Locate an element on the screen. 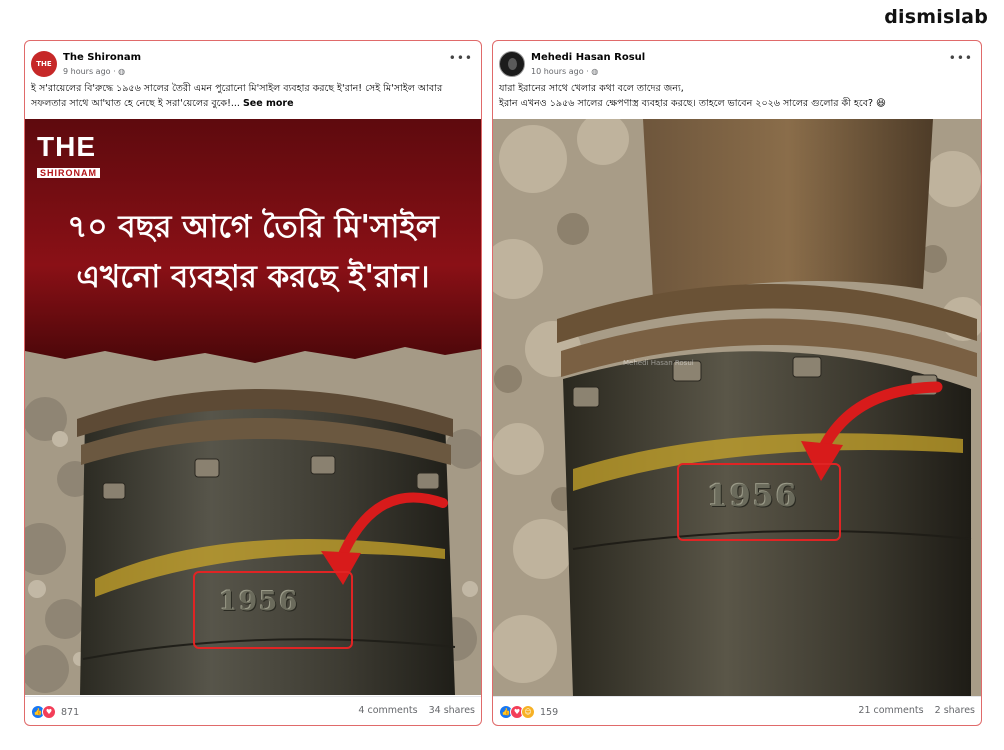  shironam-logo: THE SHIRONAM is located at coordinates (68, 156).